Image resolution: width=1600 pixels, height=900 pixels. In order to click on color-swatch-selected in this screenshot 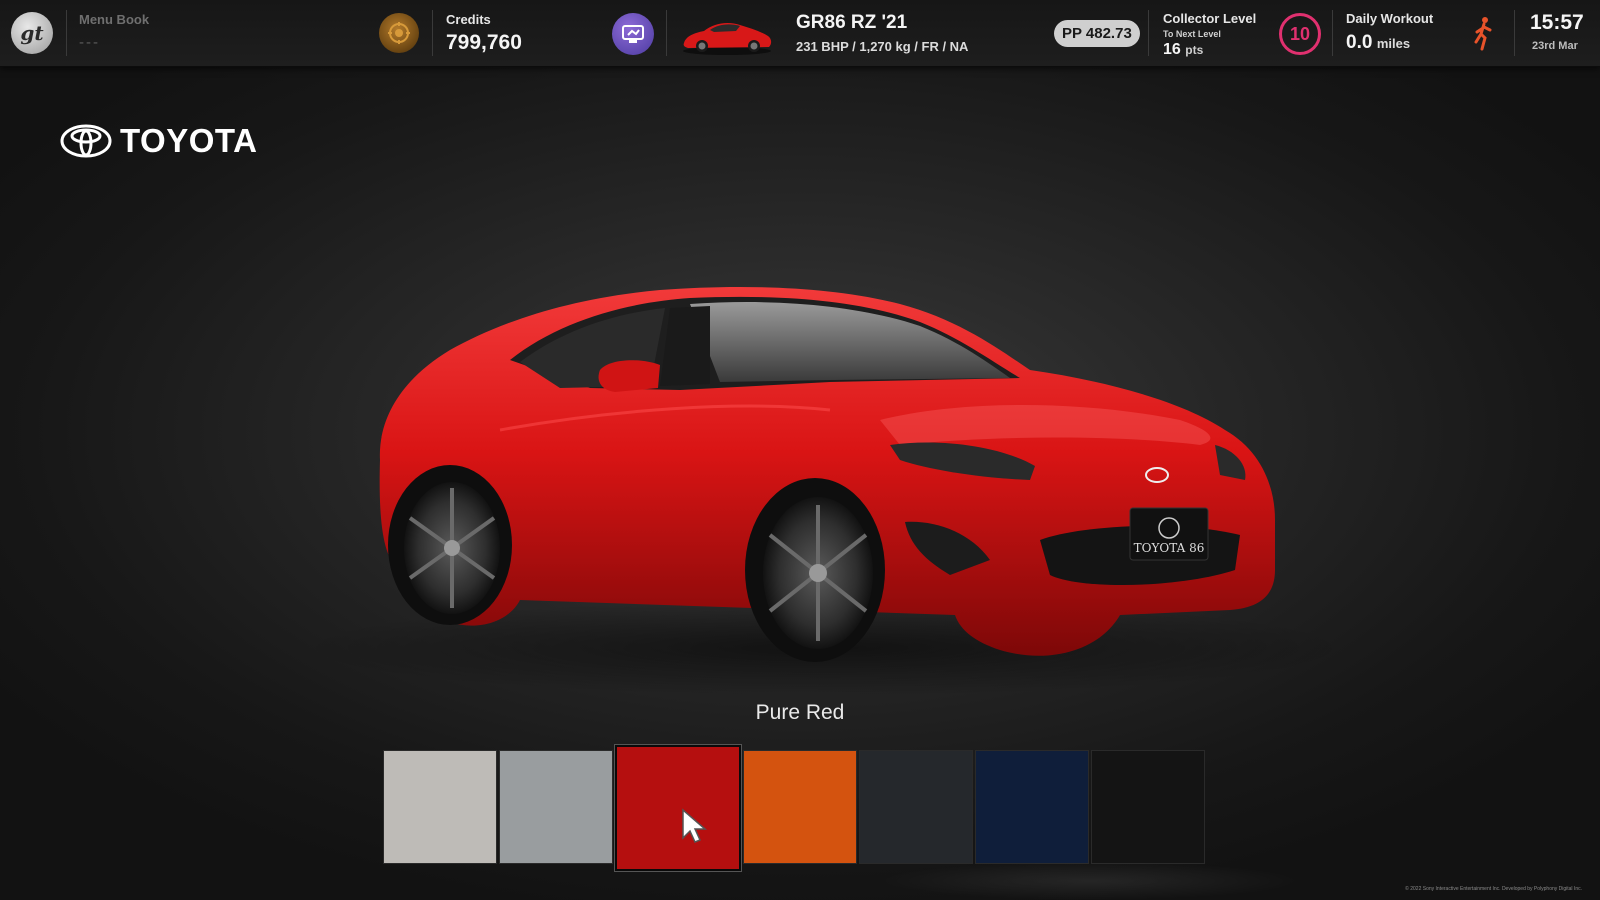, I will do `click(678, 808)`.